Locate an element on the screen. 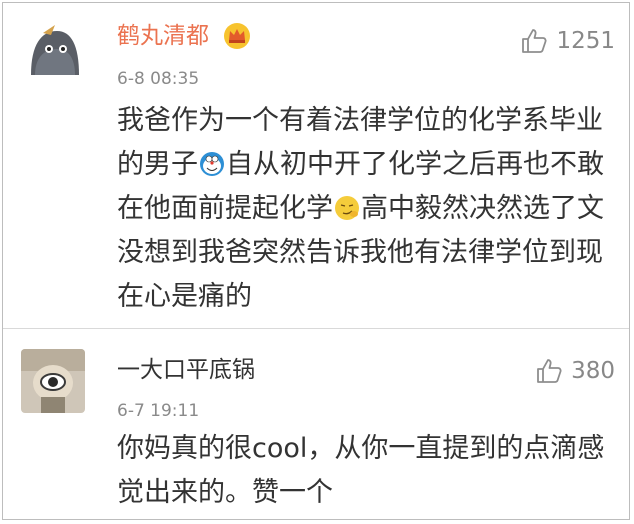 This screenshot has width=634, height=524. timestamp: 6-8 08:35 is located at coordinates (158, 79).